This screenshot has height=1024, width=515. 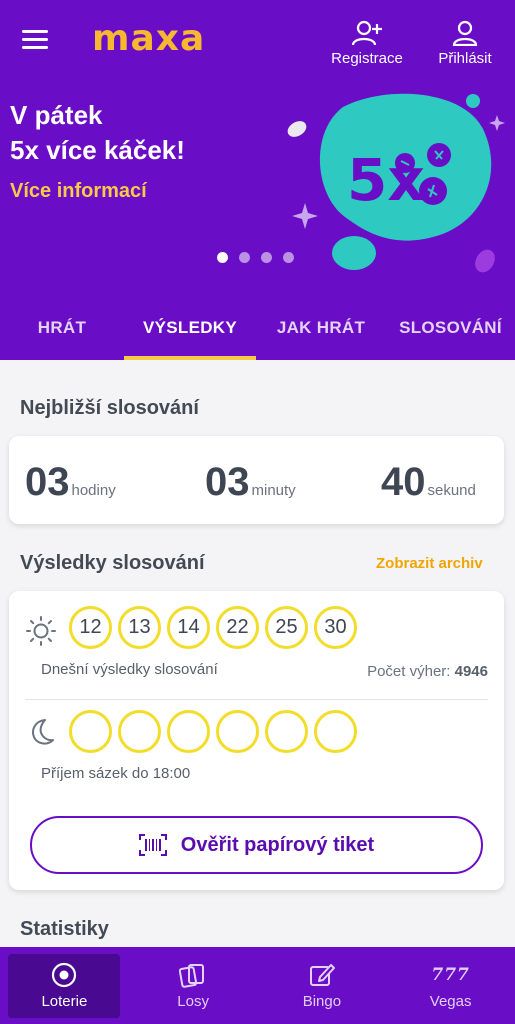 I want to click on tab-slosovani: SLOSOVÁNÍ, so click(x=450, y=330).